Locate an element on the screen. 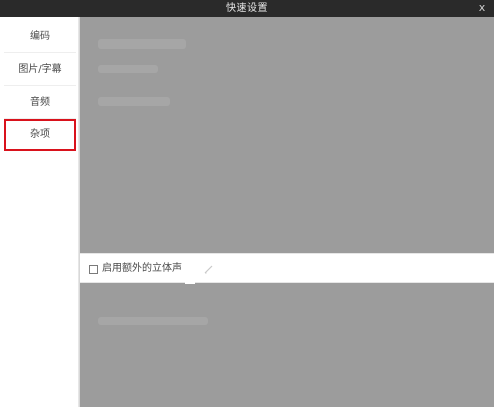 This screenshot has width=494, height=407. title-bar: 快速设置 x is located at coordinates (247, 8).